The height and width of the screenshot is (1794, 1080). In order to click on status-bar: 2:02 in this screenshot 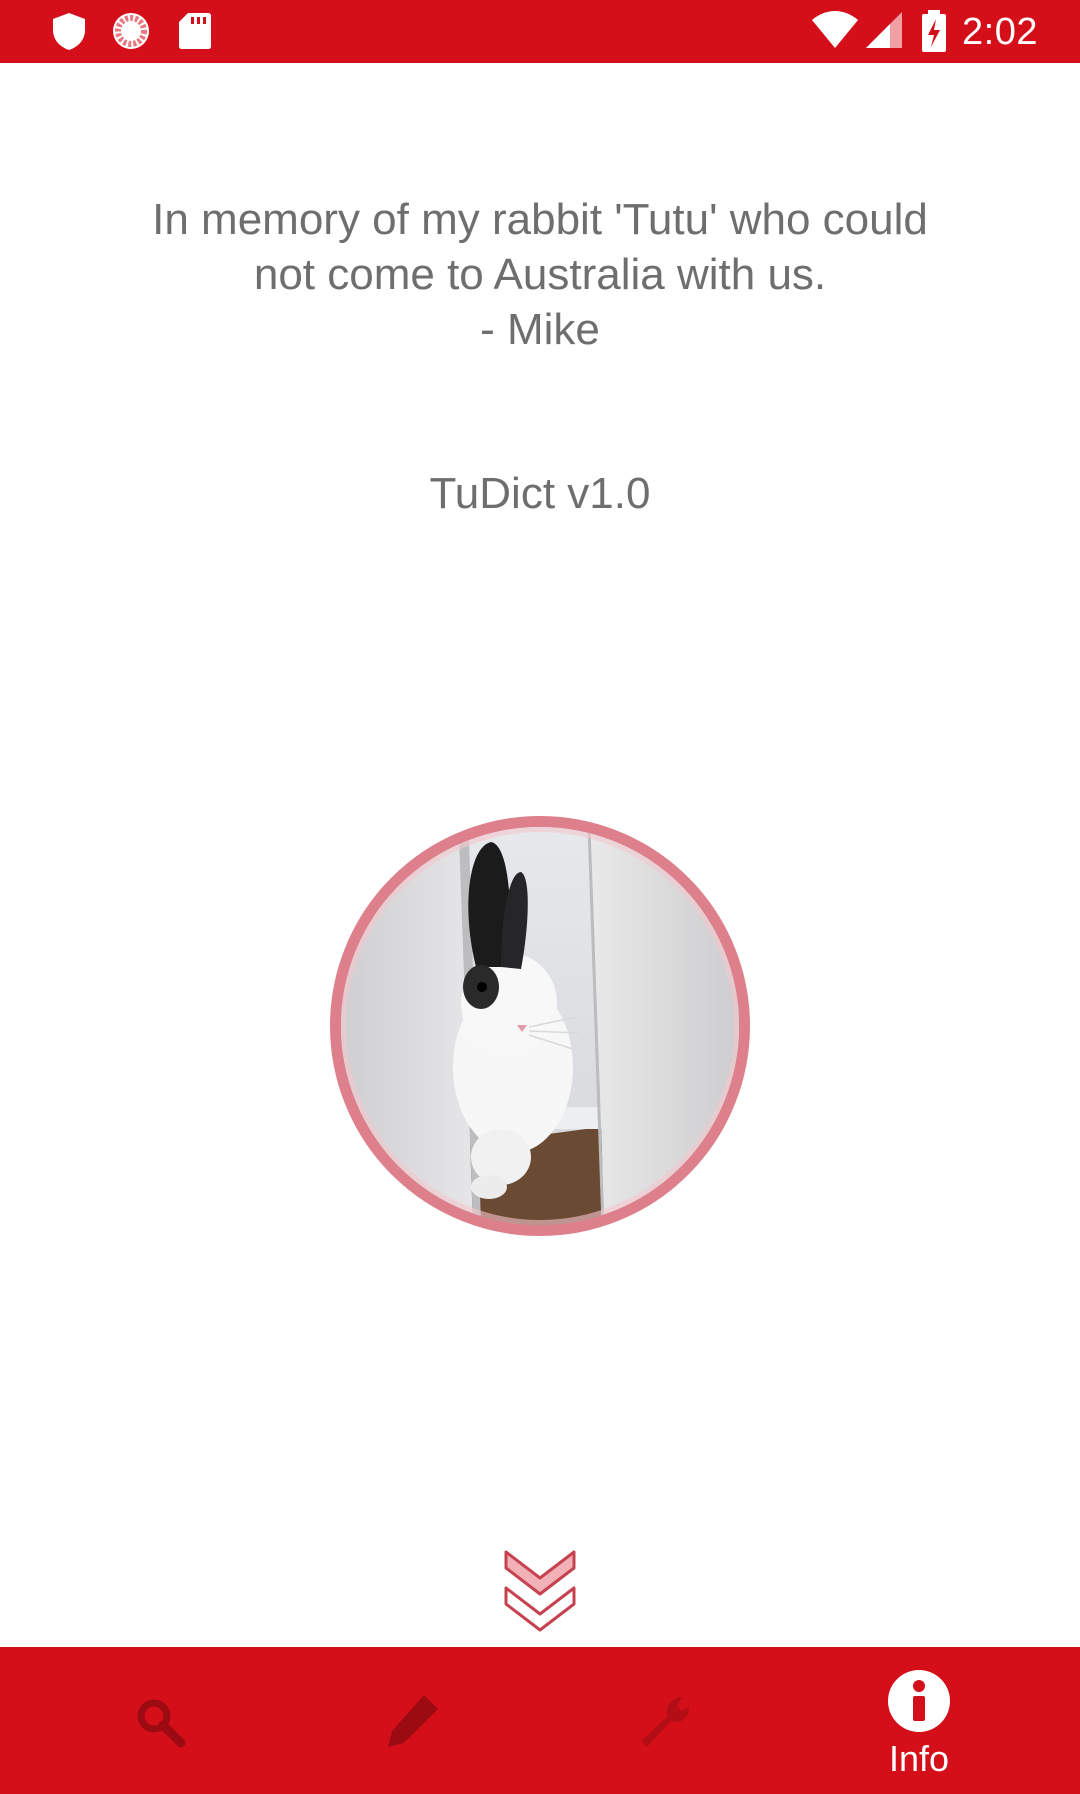, I will do `click(540, 31)`.